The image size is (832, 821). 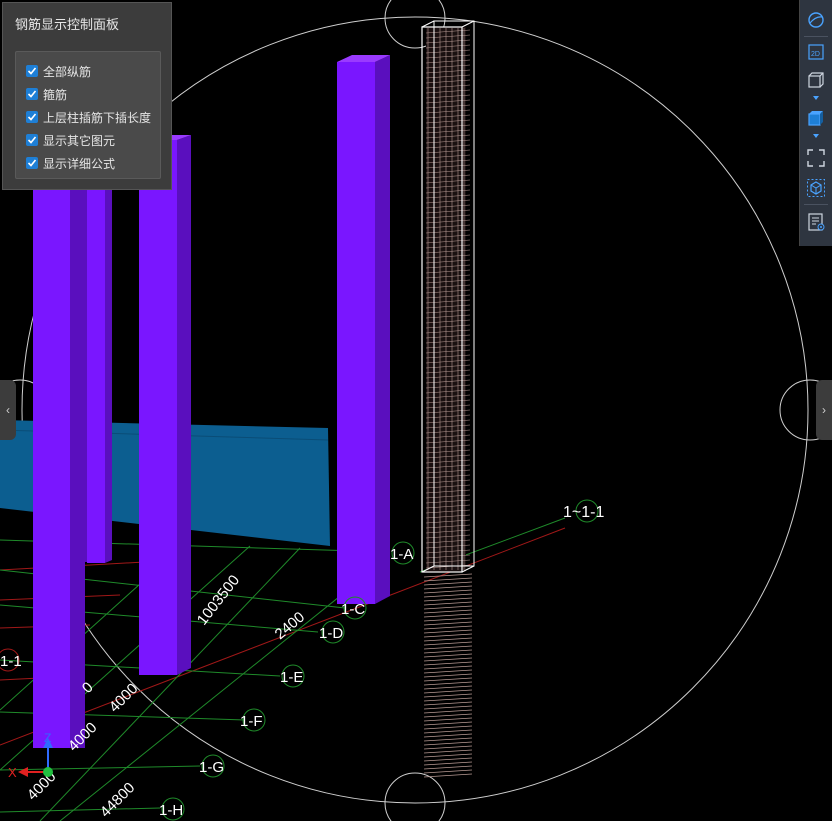 I want to click on options-box: 全部纵筋 箍筋 上层柱插筋下插长度 显示其它图元 显示详细公式, so click(x=88, y=115).